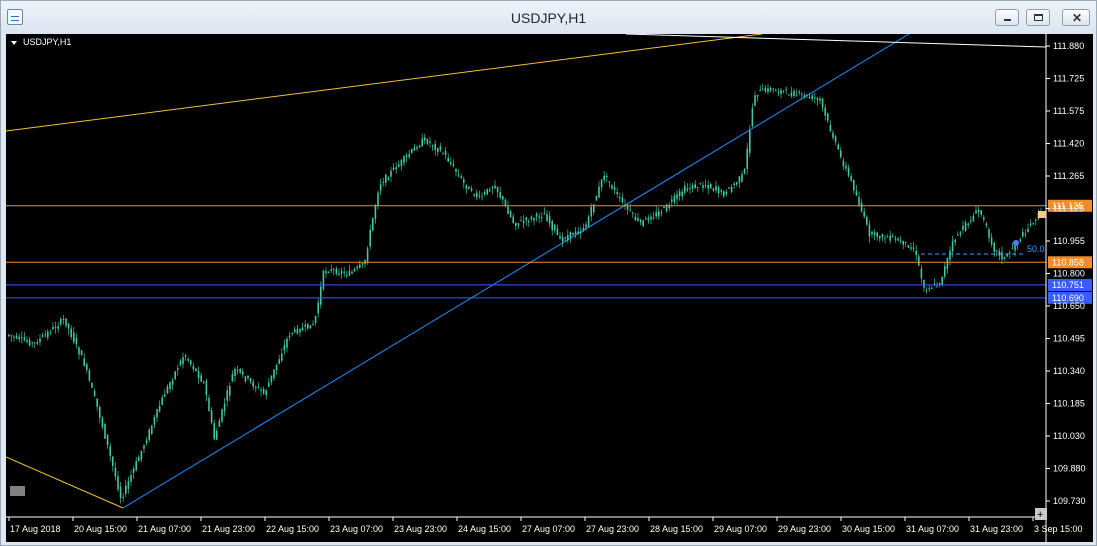 The width and height of the screenshot is (1097, 546). I want to click on price-tick: 111.880, so click(1068, 46).